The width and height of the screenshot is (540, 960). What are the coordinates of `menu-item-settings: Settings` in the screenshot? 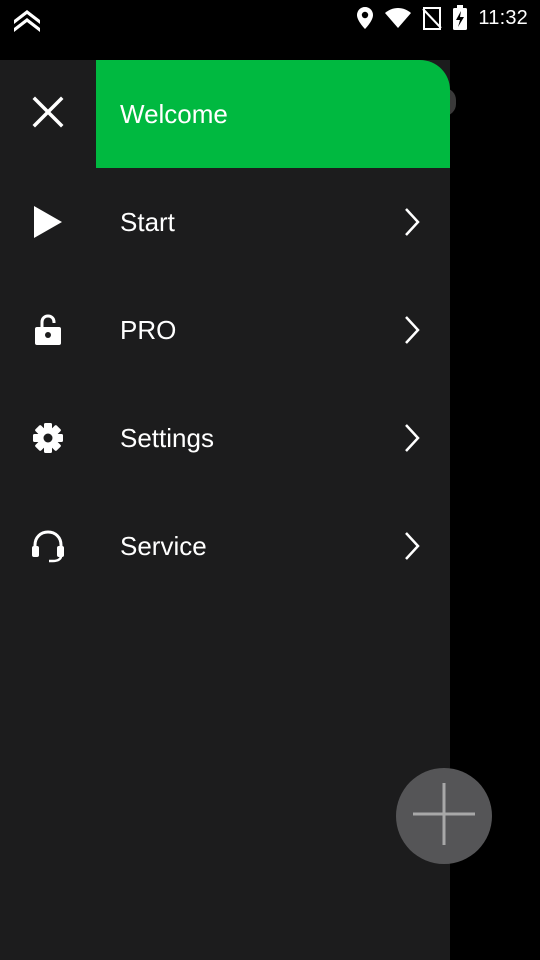 It's located at (225, 438).